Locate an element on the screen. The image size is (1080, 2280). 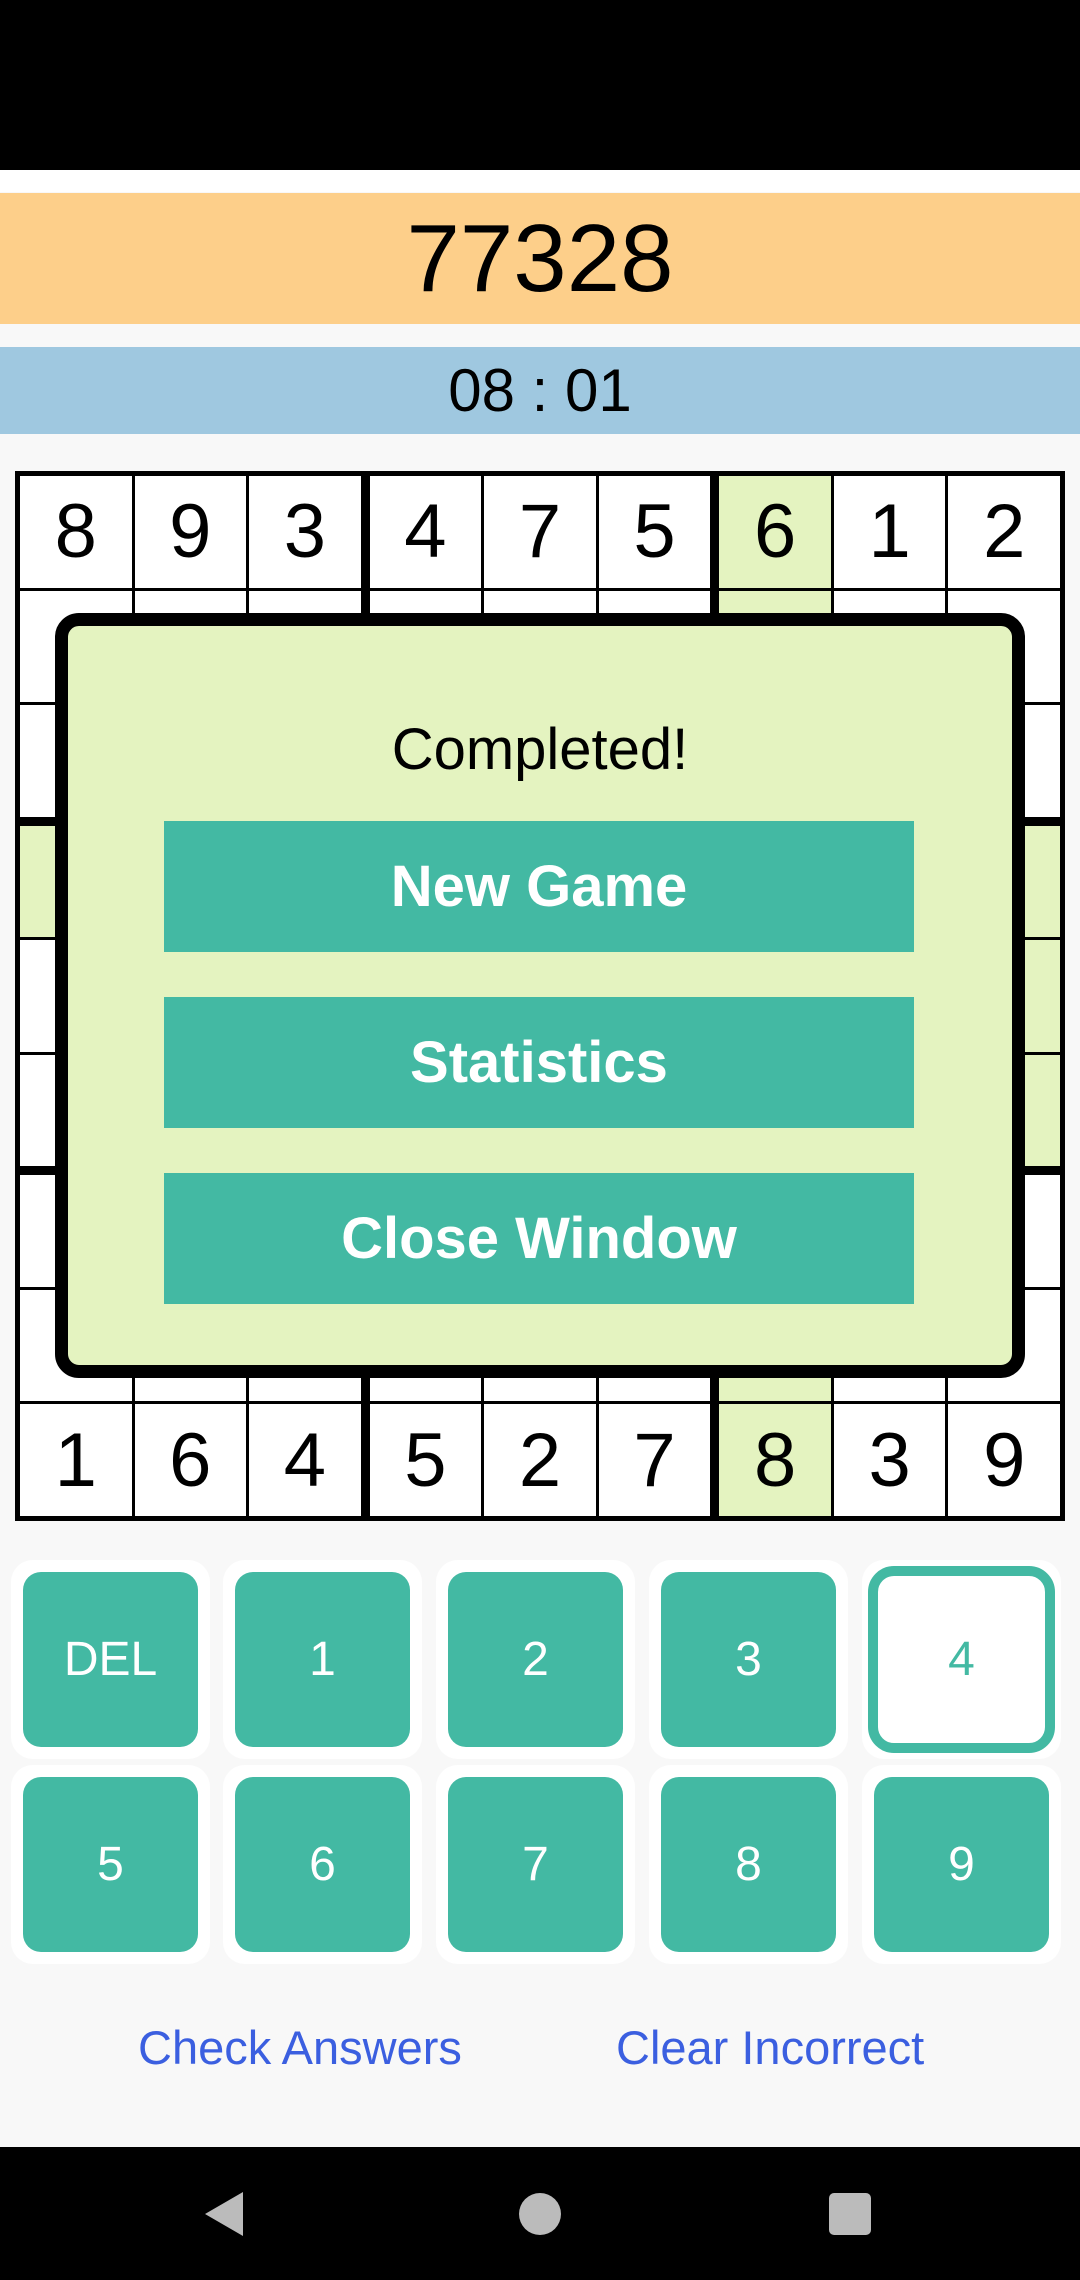
number-key-3: 3 is located at coordinates (748, 1659).